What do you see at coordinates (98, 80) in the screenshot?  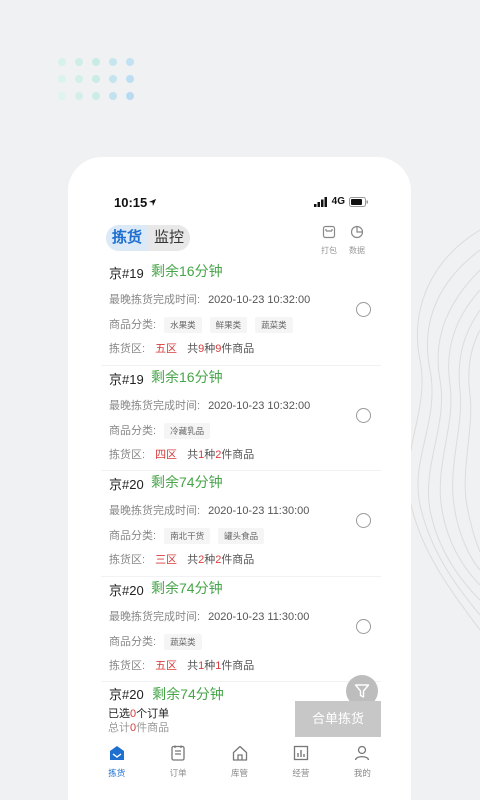 I see `decorative-dots` at bounding box center [98, 80].